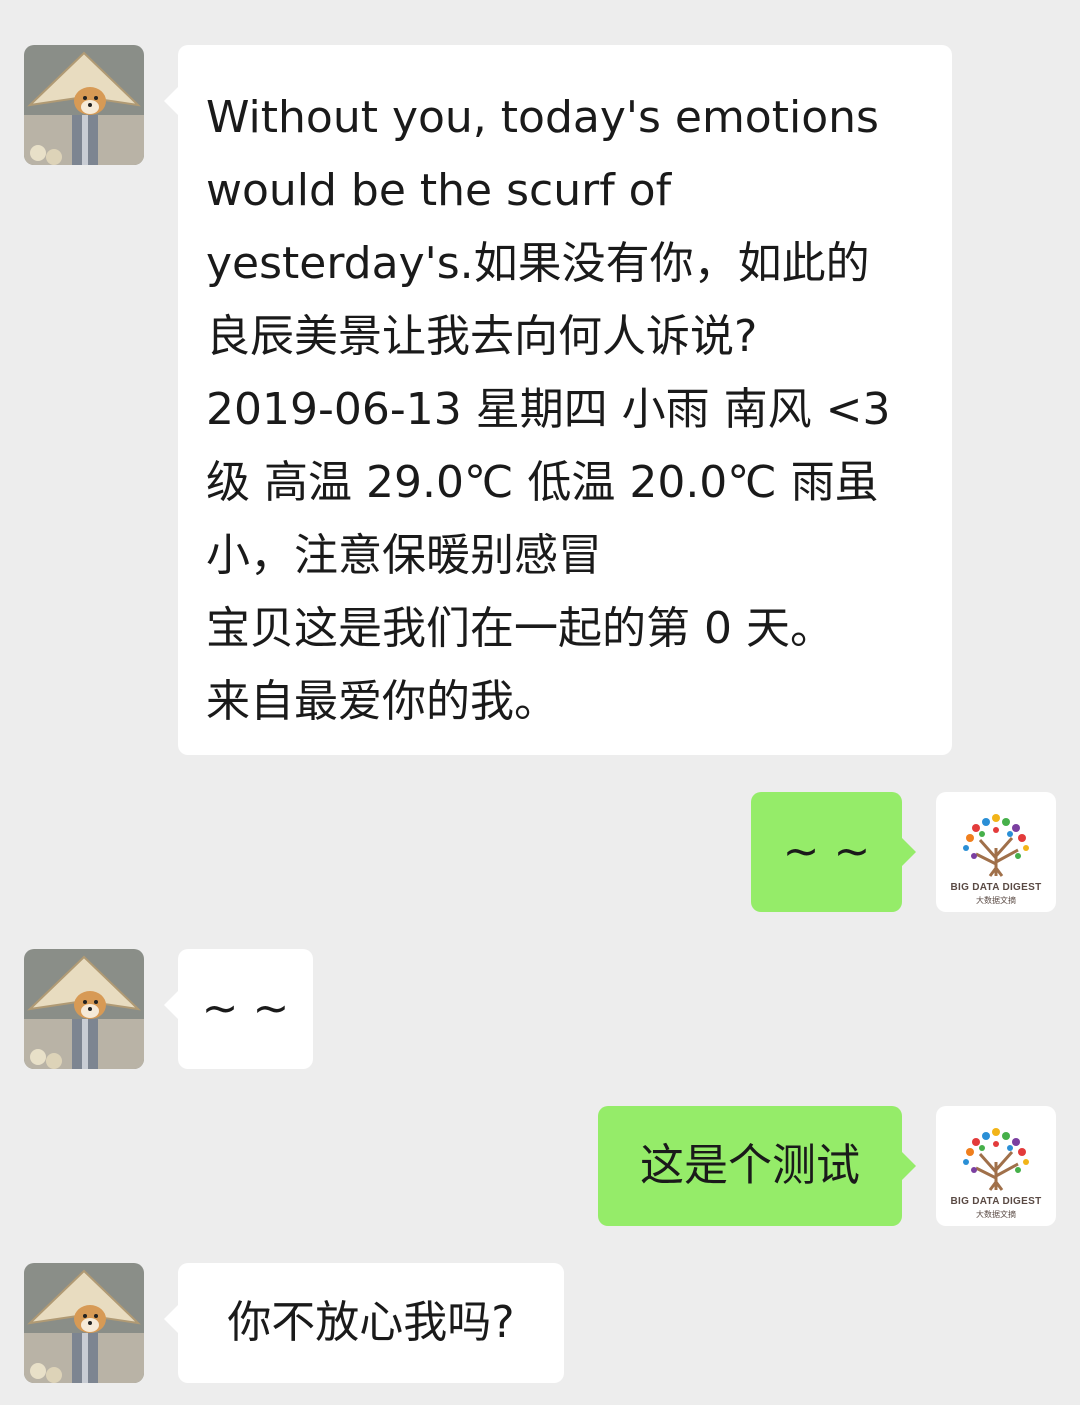 This screenshot has height=1405, width=1080. Describe the element at coordinates (482, 336) in the screenshot. I see `message-line: 良辰美景让我去向何人诉说?` at that location.